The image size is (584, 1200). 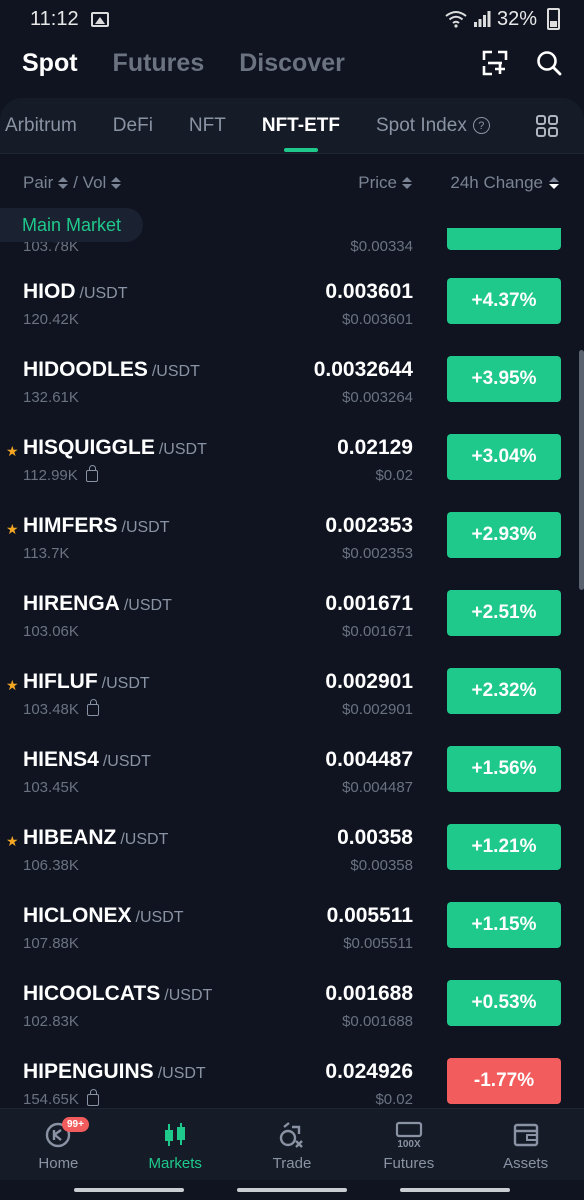 I want to click on category-nft: NFT, so click(x=207, y=126).